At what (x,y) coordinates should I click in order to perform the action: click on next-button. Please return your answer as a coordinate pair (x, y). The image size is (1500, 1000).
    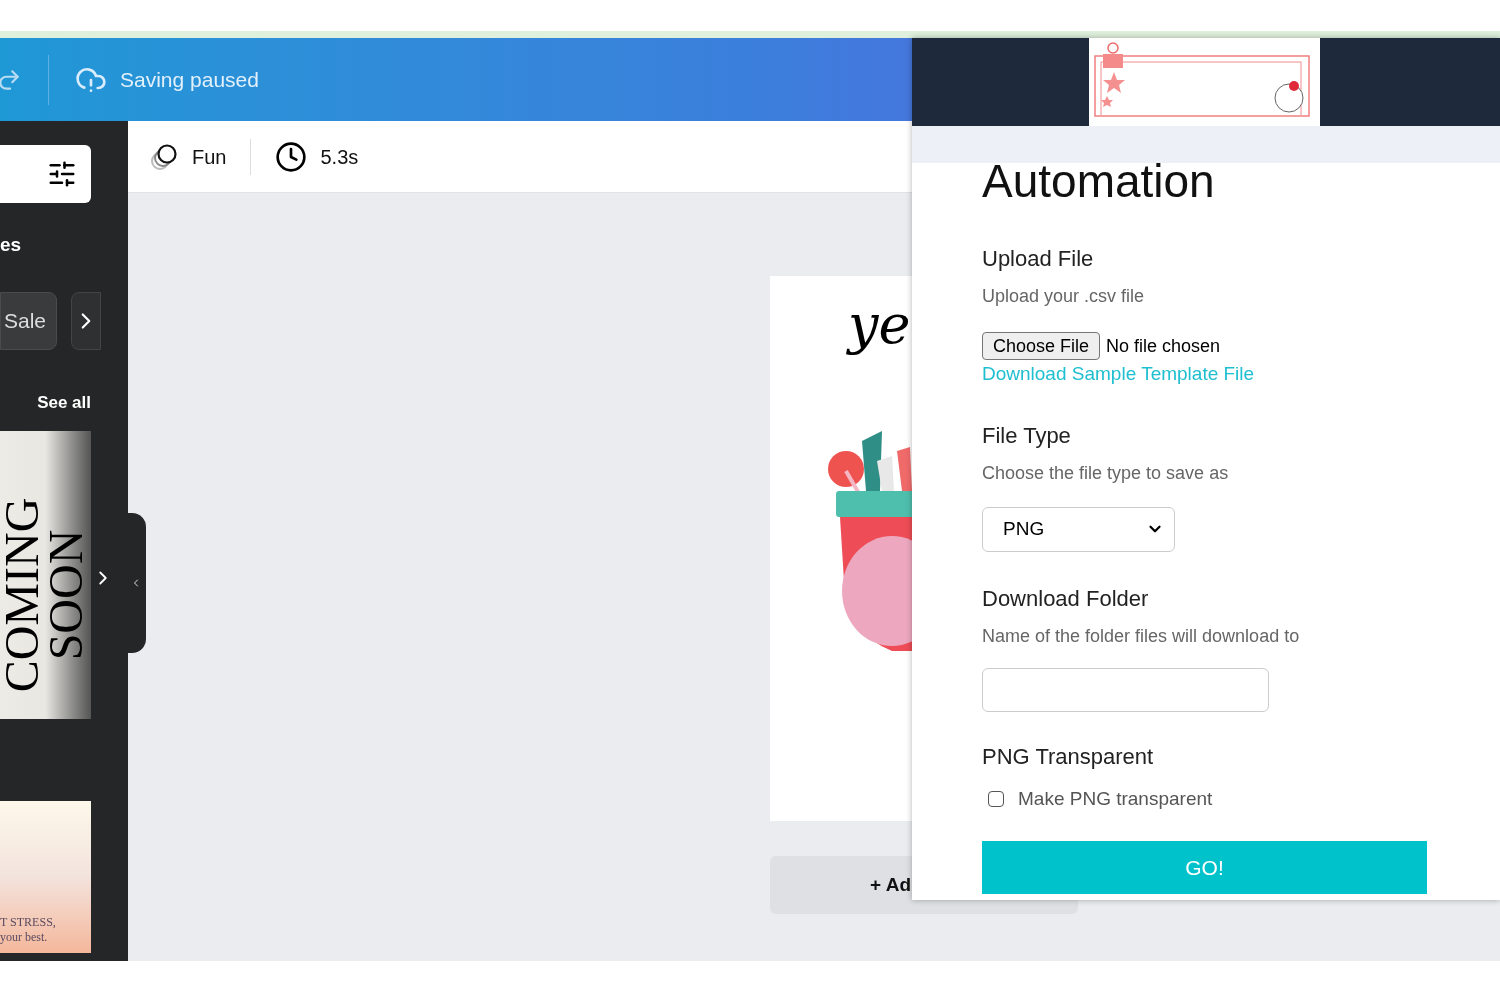
    Looking at the image, I should click on (86, 320).